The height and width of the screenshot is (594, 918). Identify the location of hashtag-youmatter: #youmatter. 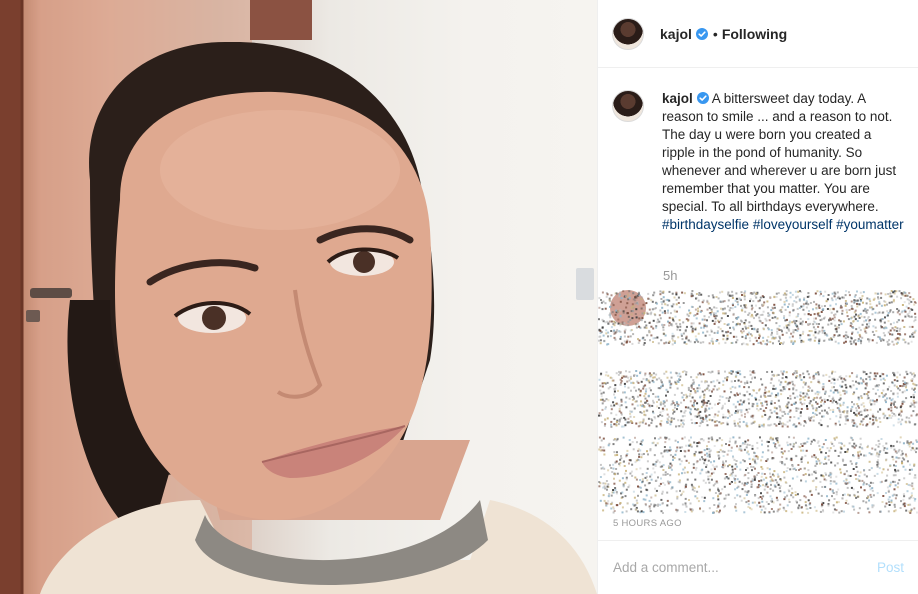
(870, 224).